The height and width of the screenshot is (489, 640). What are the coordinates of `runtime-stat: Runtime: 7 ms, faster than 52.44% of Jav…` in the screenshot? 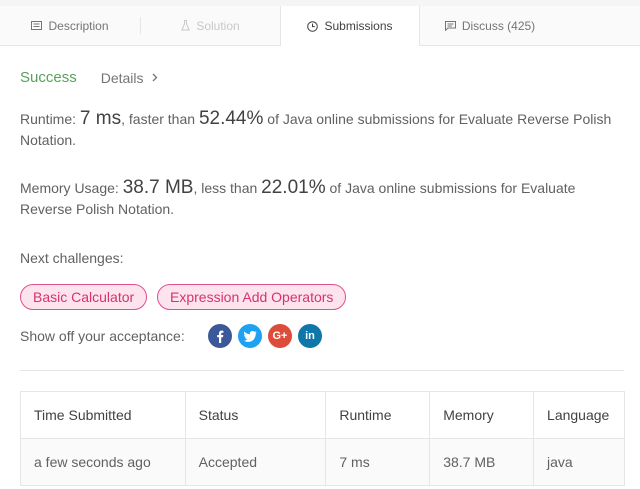 It's located at (322, 129).